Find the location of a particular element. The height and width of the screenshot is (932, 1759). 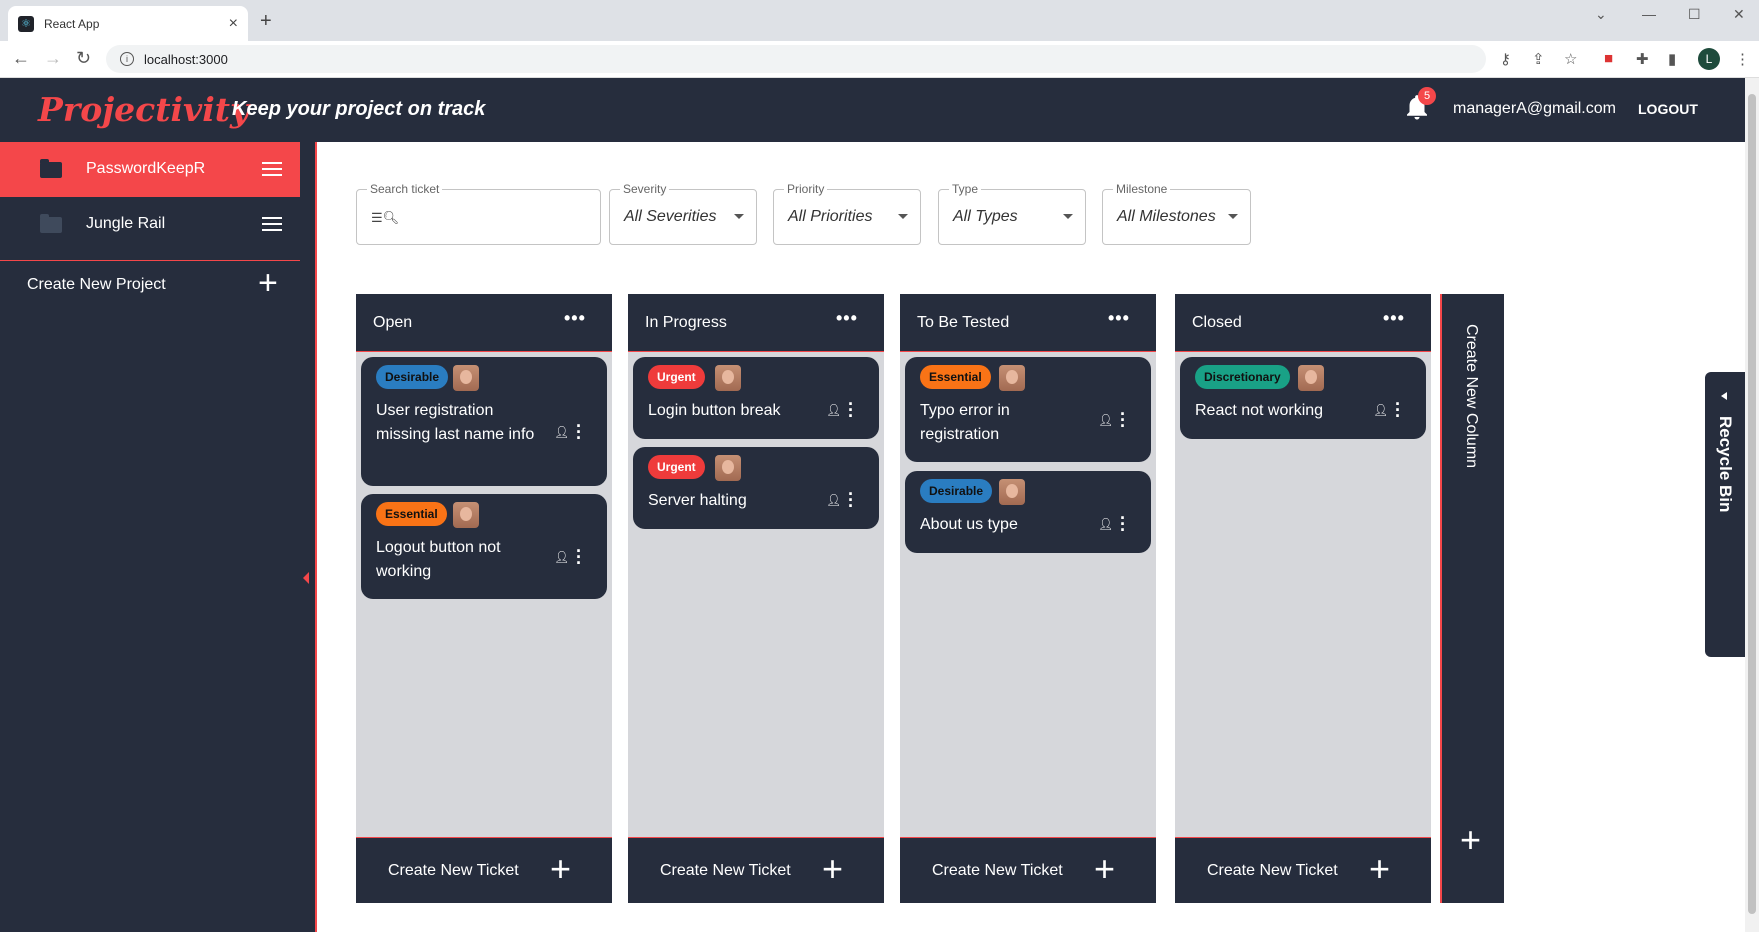

forward-icon: → is located at coordinates (53, 58).